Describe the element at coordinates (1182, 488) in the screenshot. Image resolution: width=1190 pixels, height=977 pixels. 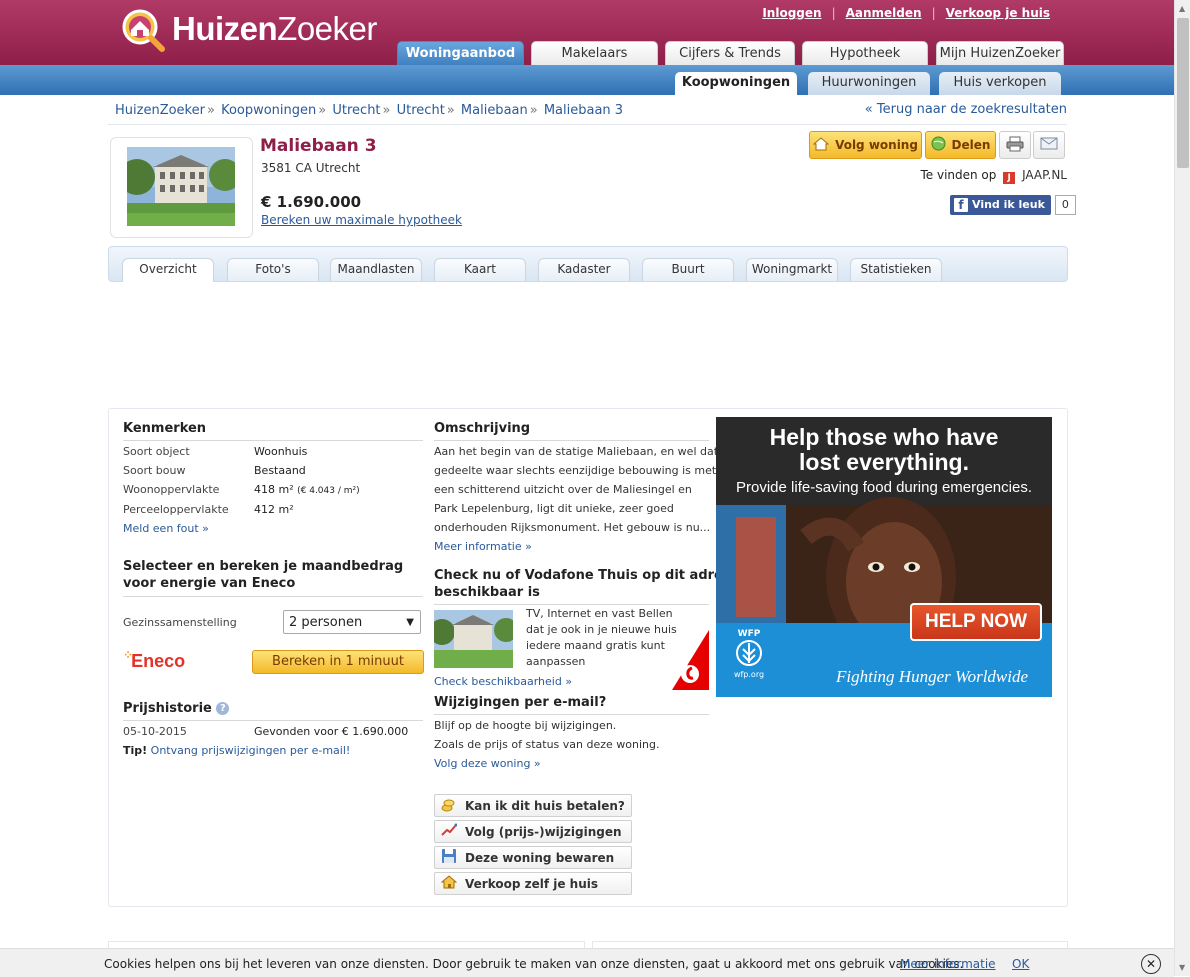
I see `scrollbar: ▲ ▼` at that location.